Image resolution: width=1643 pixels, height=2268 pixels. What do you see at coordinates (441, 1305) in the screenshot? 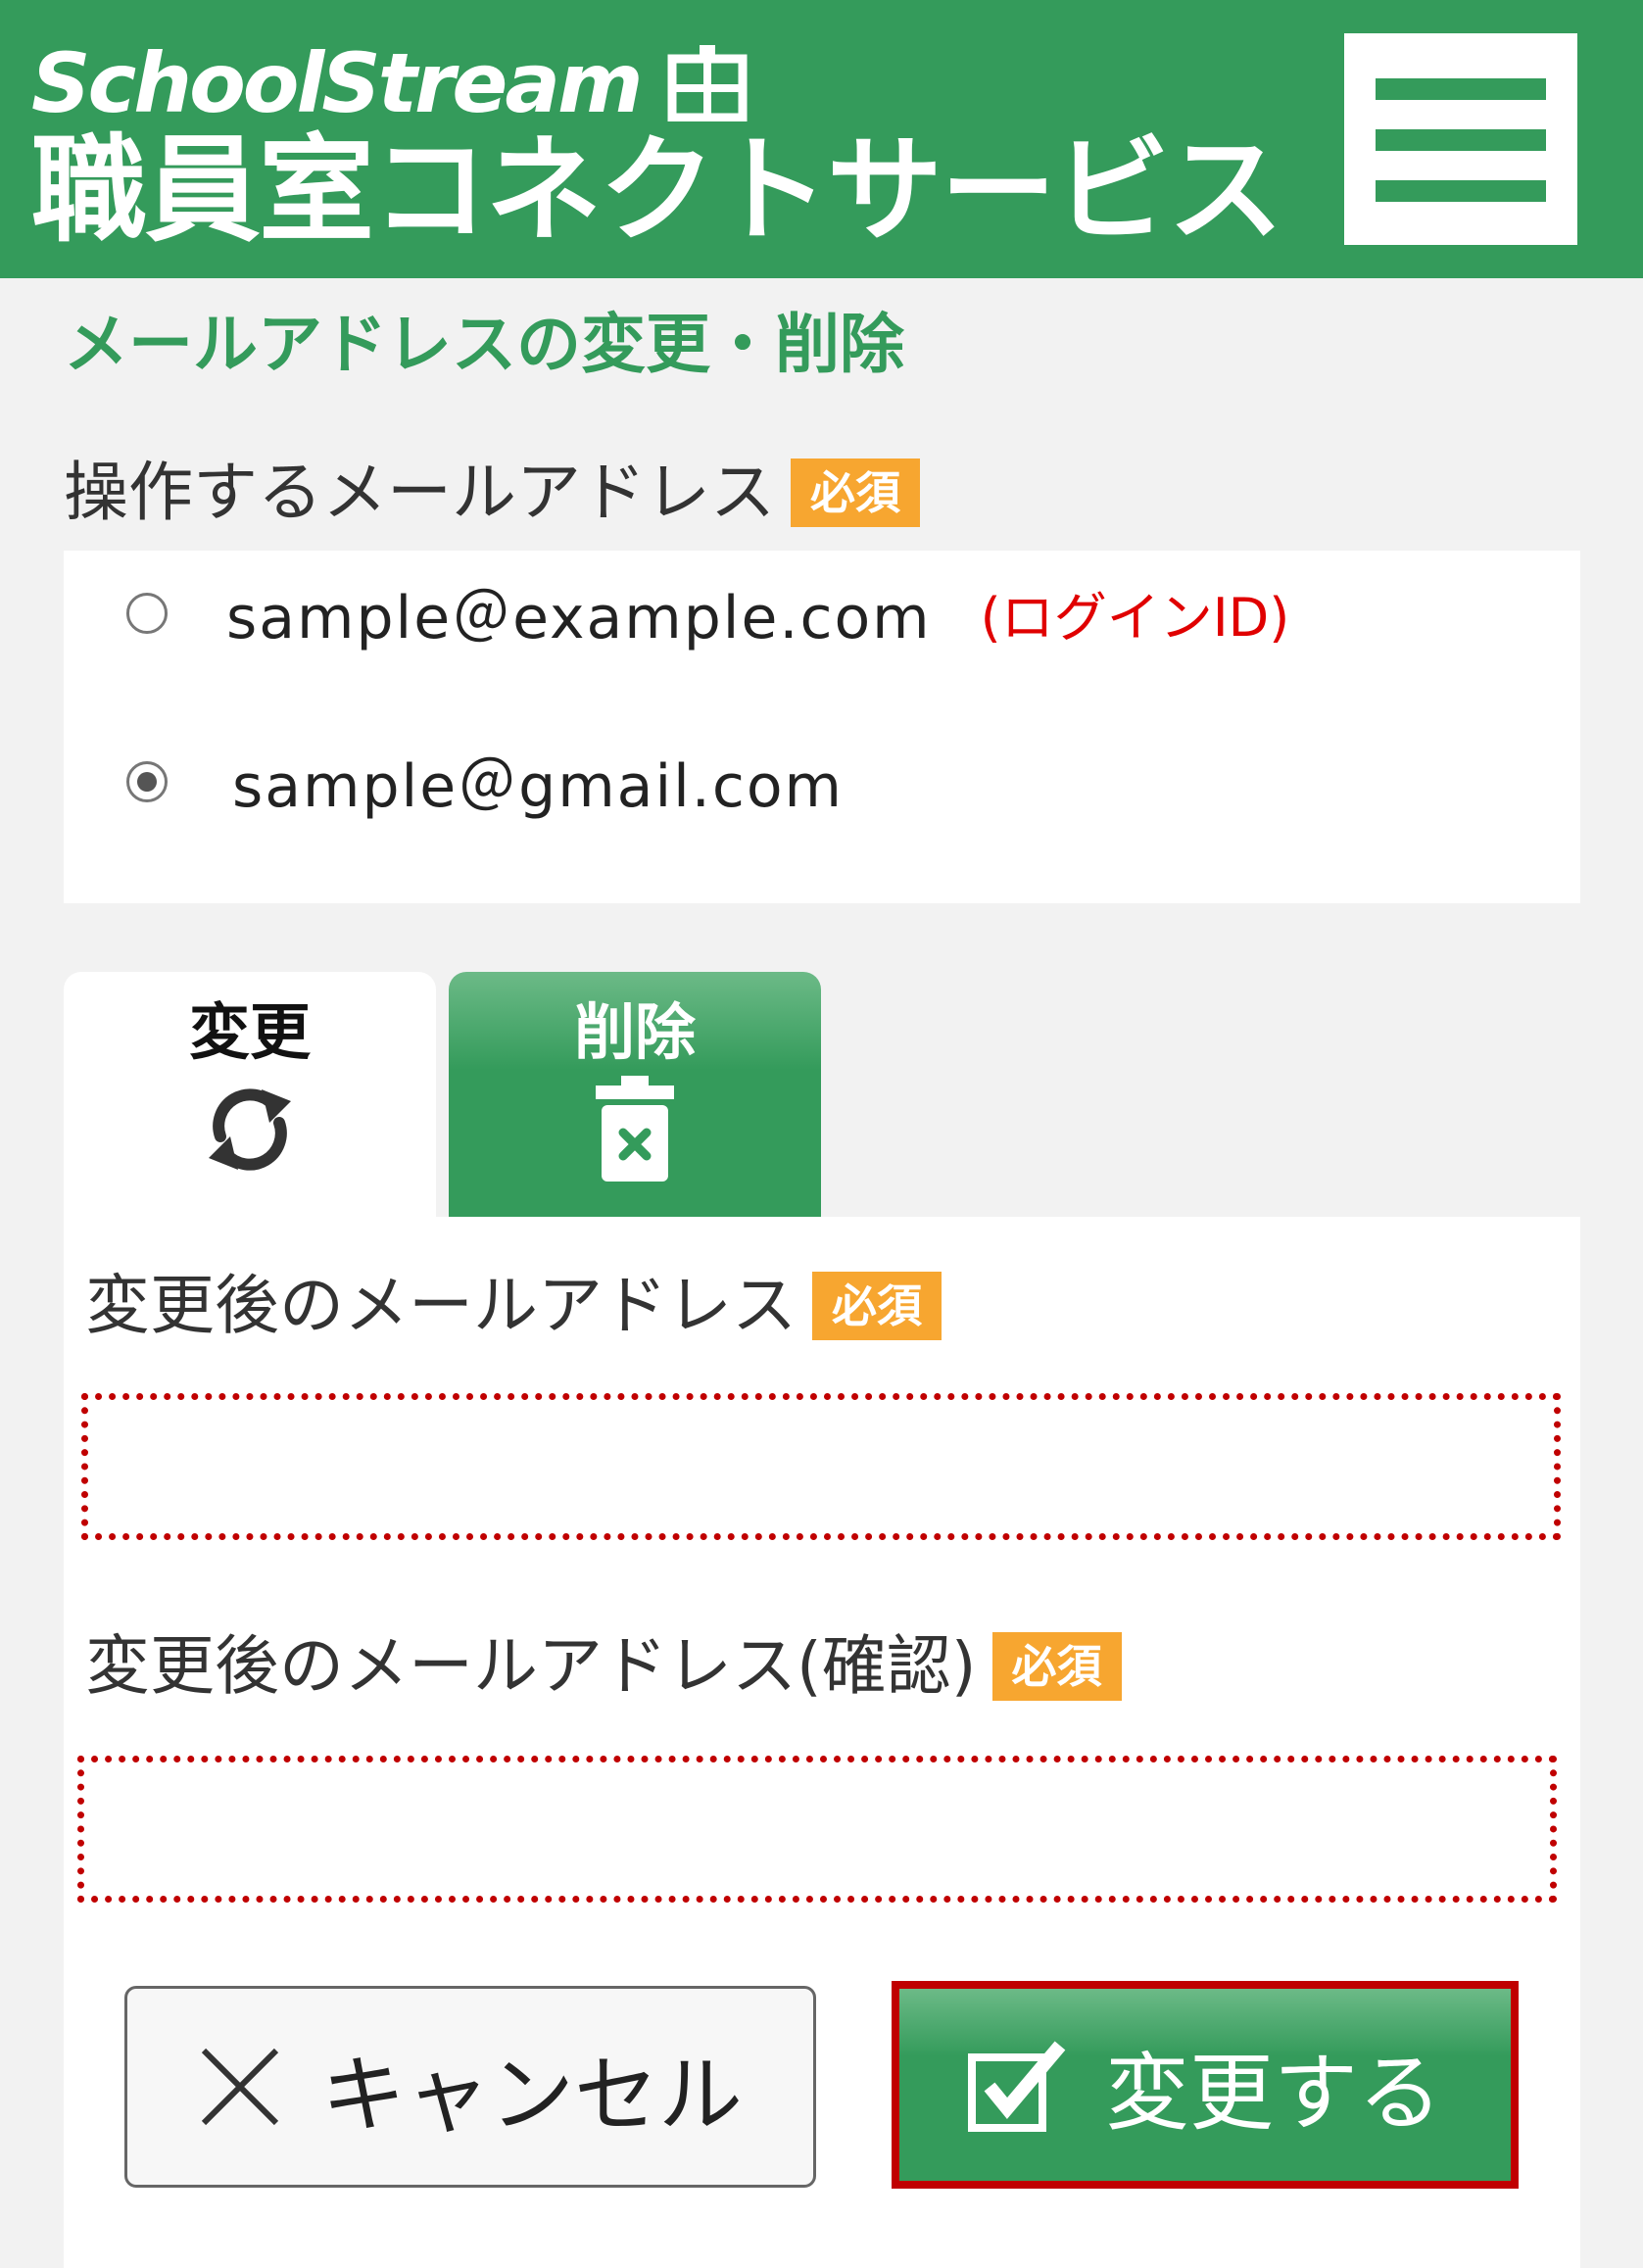
I see `new-email-label-text: 変更後のメールアドレス` at bounding box center [441, 1305].